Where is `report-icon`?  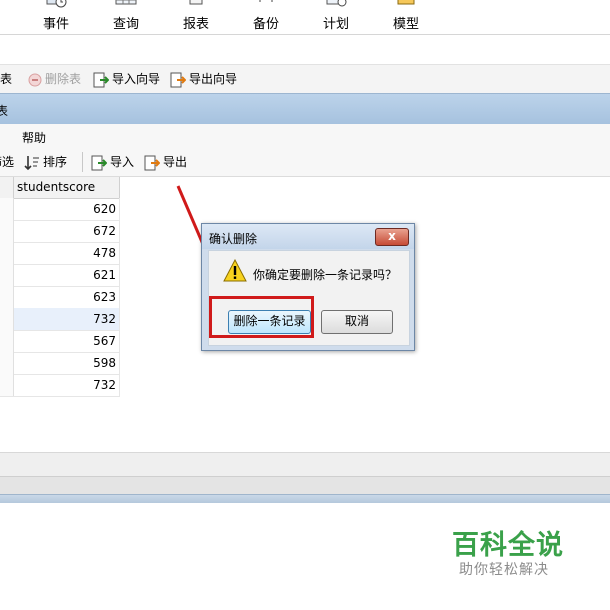 report-icon is located at coordinates (196, 2).